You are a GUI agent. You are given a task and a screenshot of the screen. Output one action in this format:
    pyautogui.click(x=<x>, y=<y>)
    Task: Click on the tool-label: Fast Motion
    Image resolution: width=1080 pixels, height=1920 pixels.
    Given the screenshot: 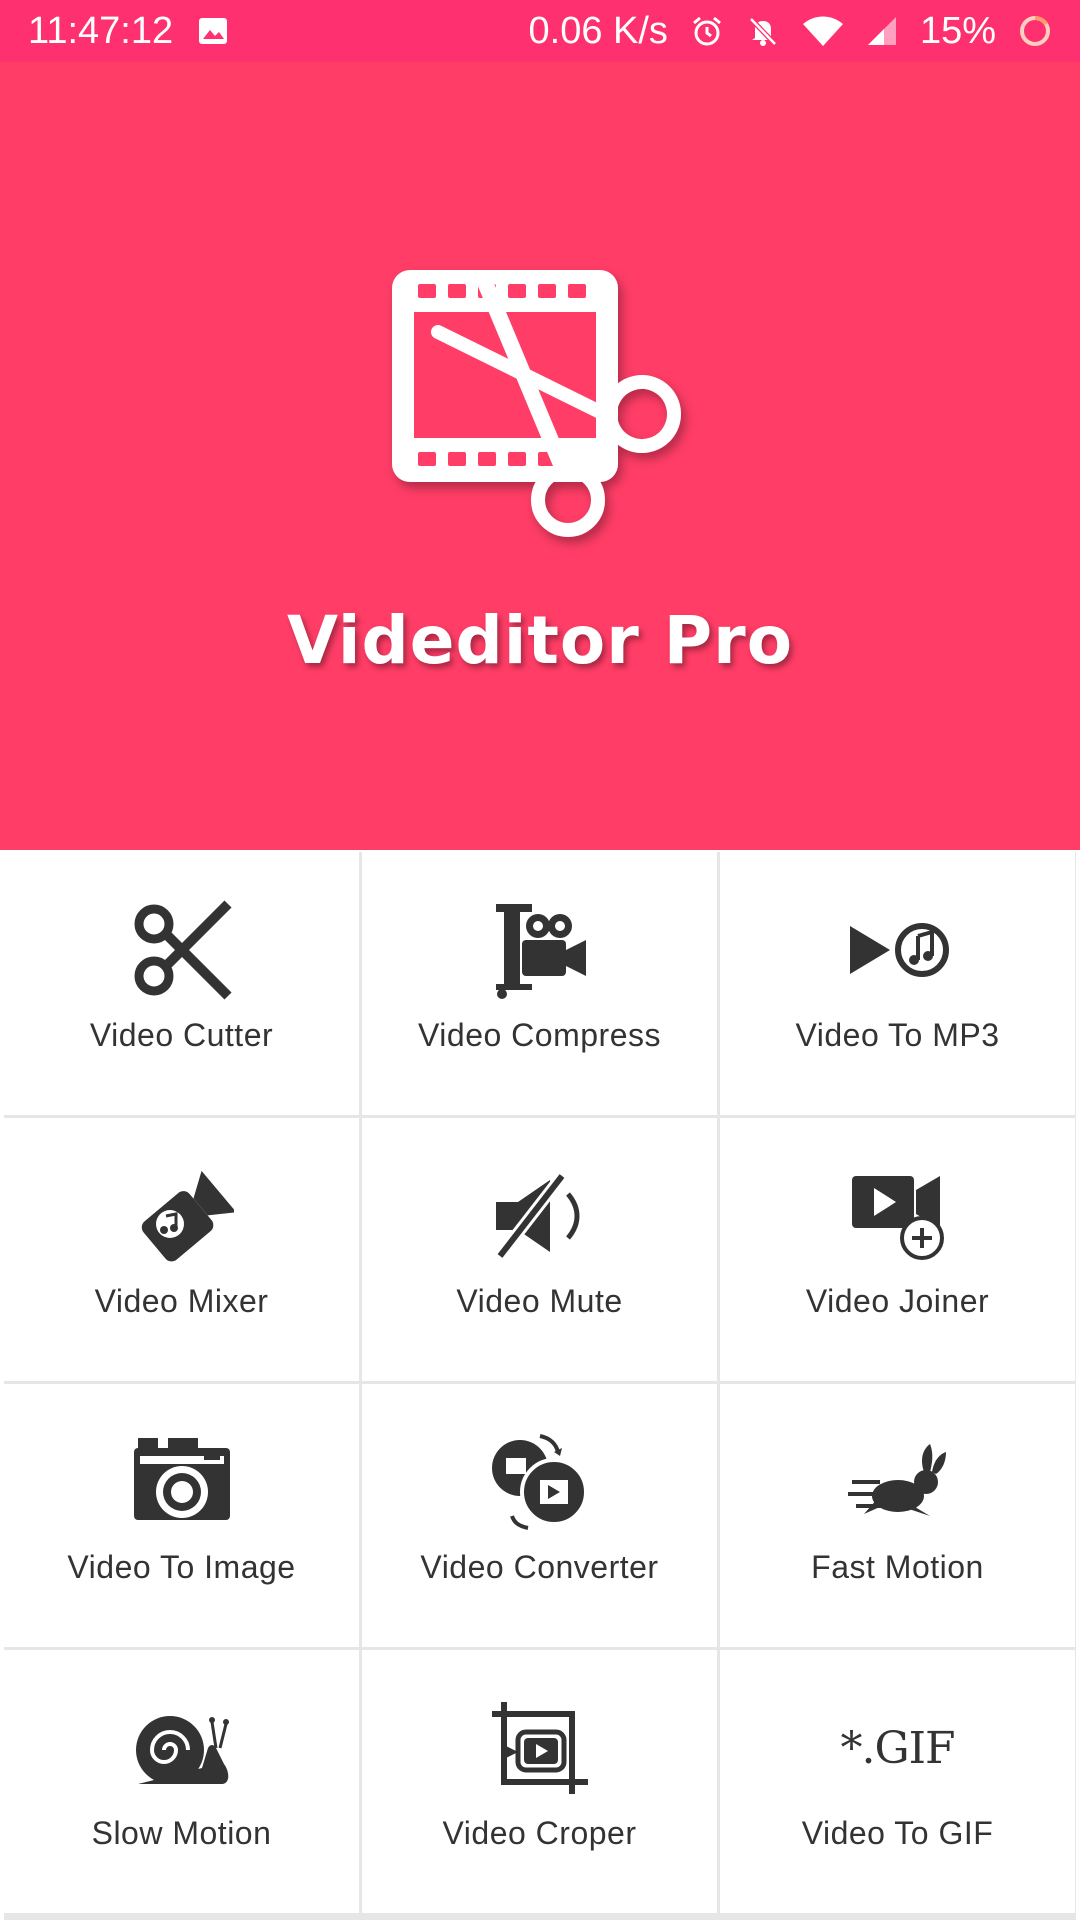 What is the action you would take?
    pyautogui.click(x=897, y=1567)
    